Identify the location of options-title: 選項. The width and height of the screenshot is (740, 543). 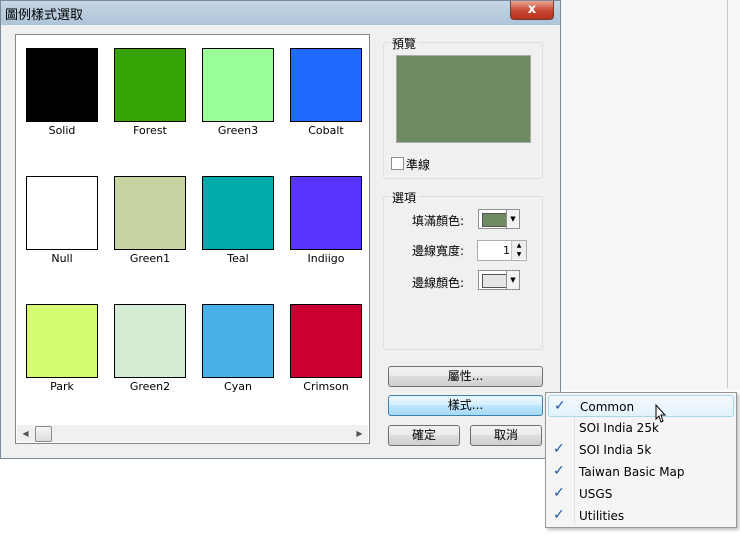
(404, 197).